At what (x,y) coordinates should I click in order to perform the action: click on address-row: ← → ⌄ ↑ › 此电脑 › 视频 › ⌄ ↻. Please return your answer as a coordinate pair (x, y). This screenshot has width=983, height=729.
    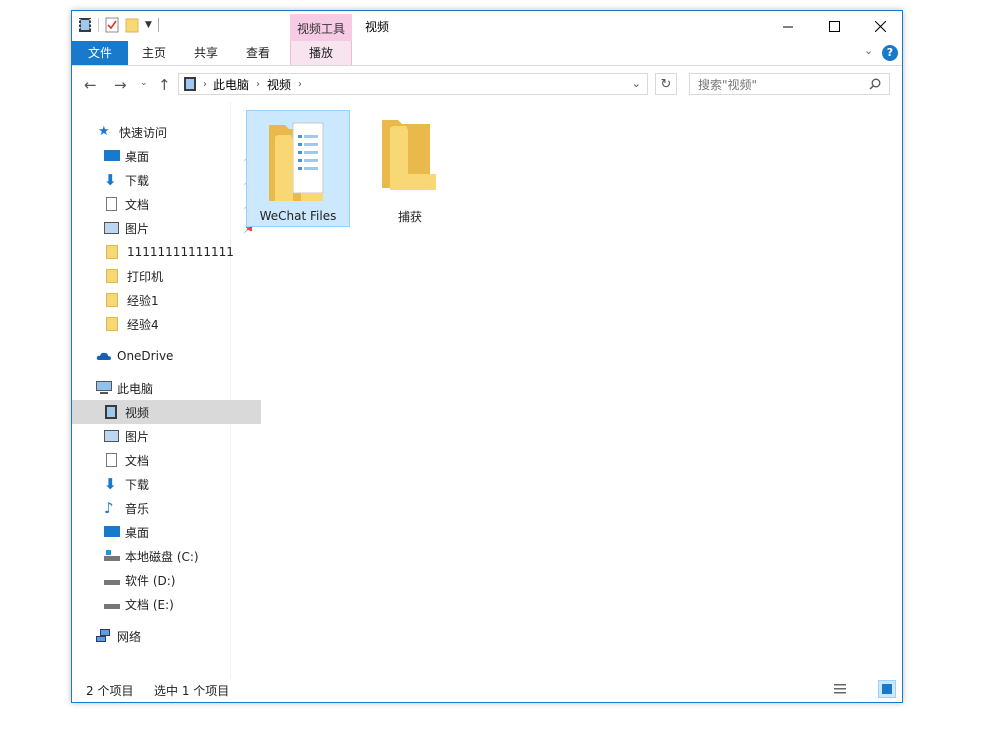
    Looking at the image, I should click on (487, 84).